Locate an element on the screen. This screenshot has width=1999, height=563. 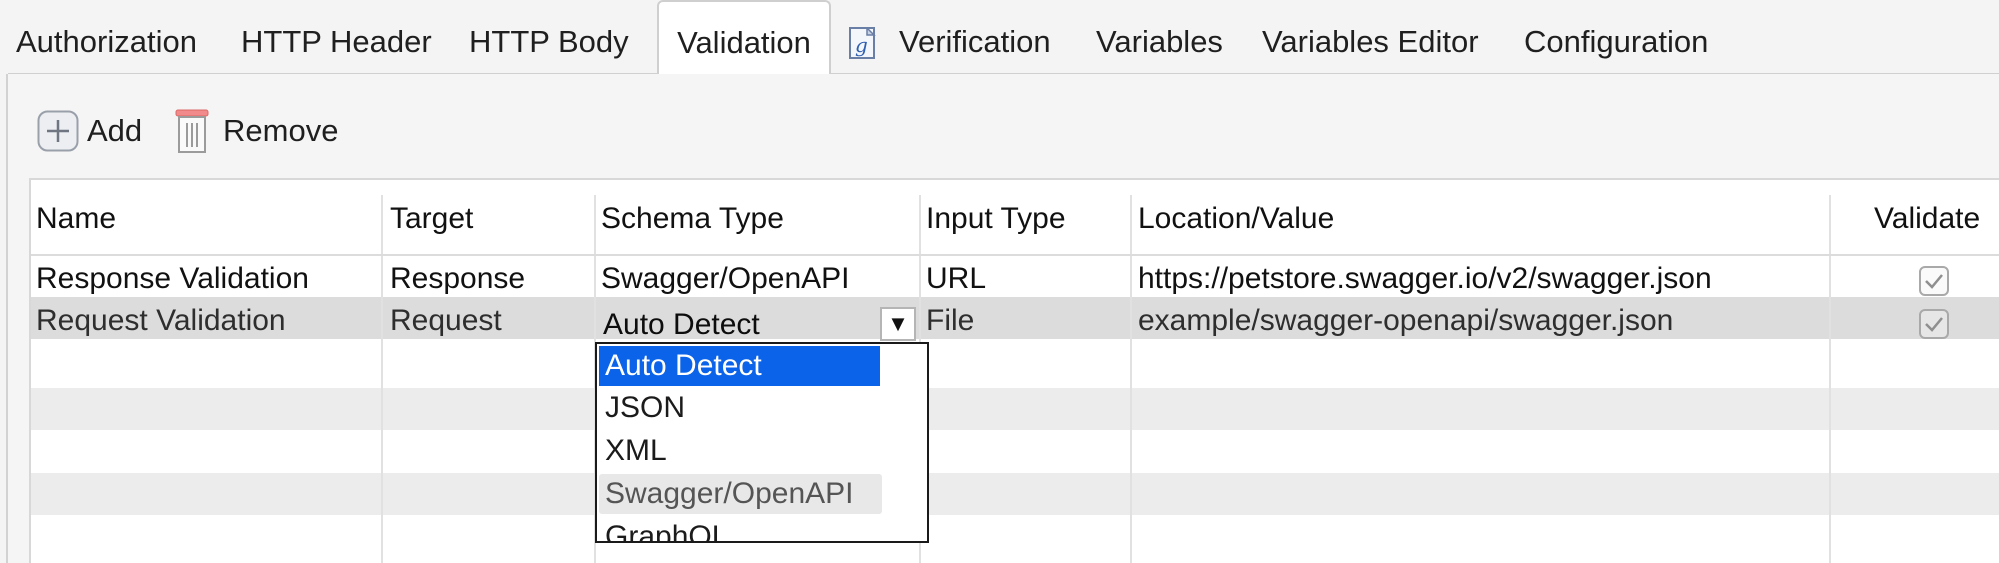
cell-target: Request is located at coordinates (446, 321).